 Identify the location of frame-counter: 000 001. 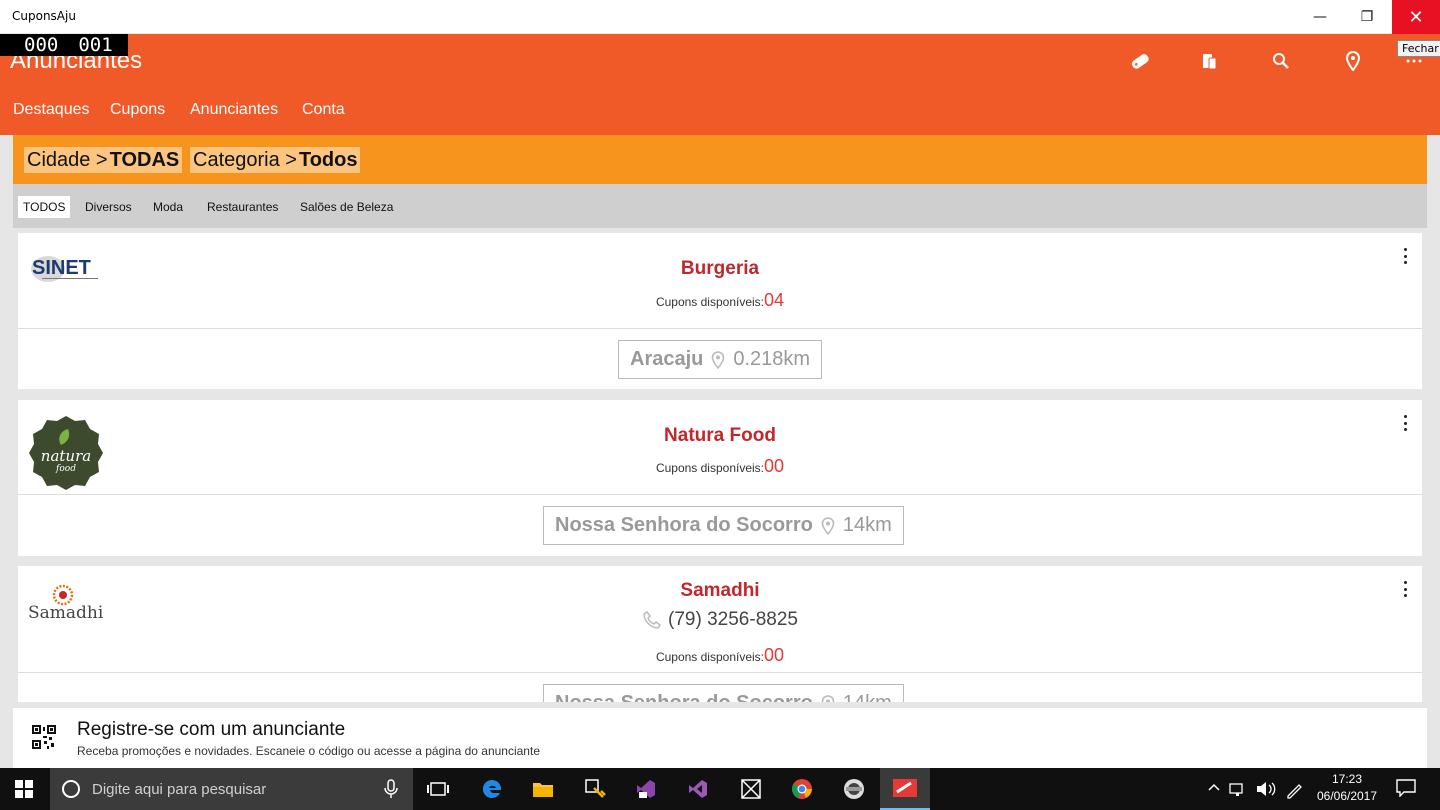
(64, 45).